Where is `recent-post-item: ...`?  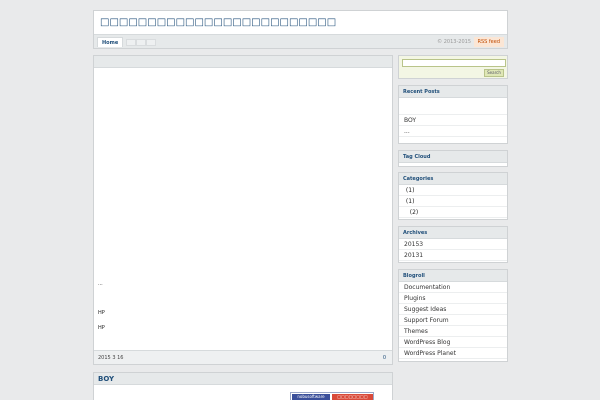
recent-post-item: ... is located at coordinates (453, 131).